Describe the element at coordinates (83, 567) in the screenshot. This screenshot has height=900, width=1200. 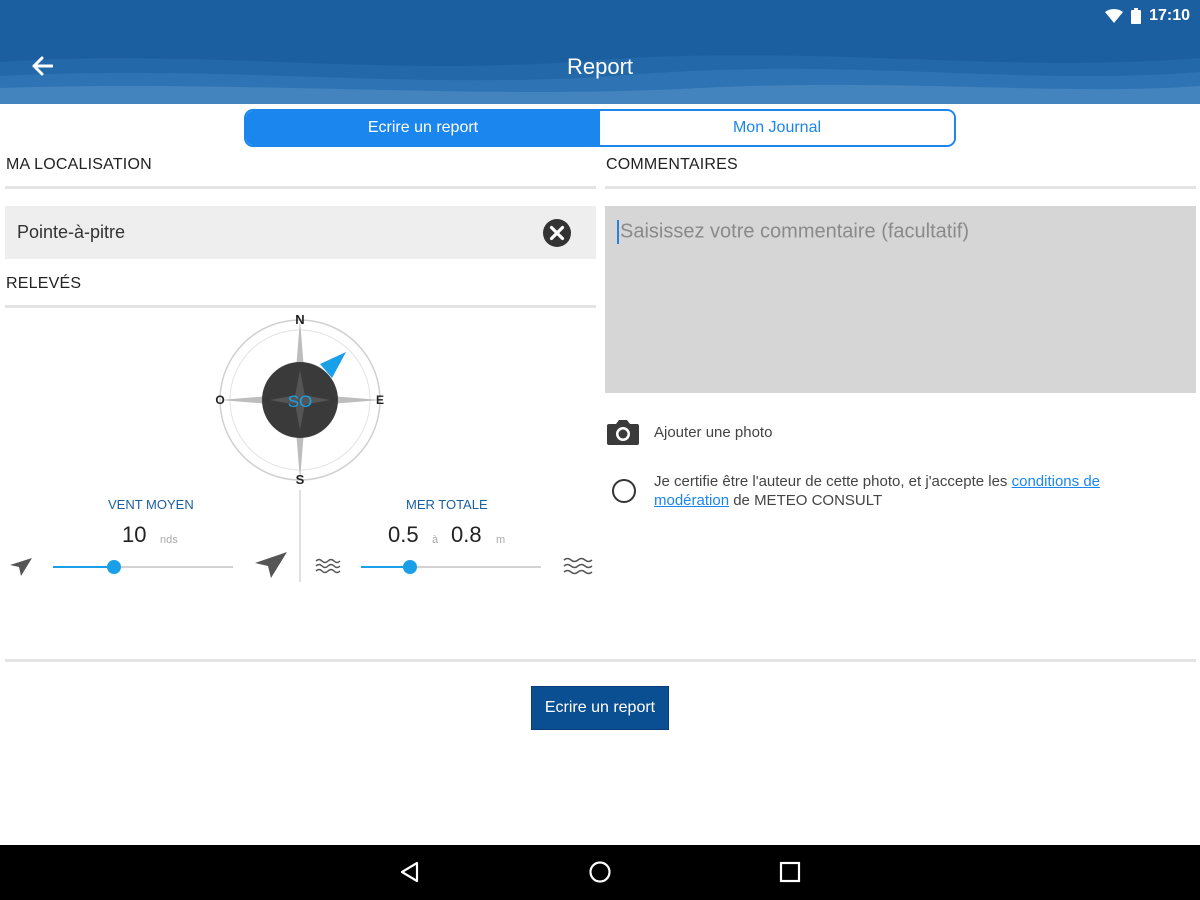
I see `wind-slider-fill` at that location.